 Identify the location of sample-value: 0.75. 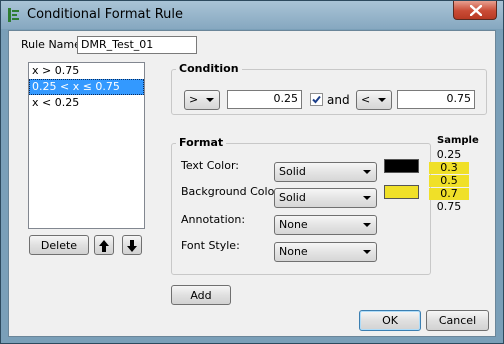
(449, 206).